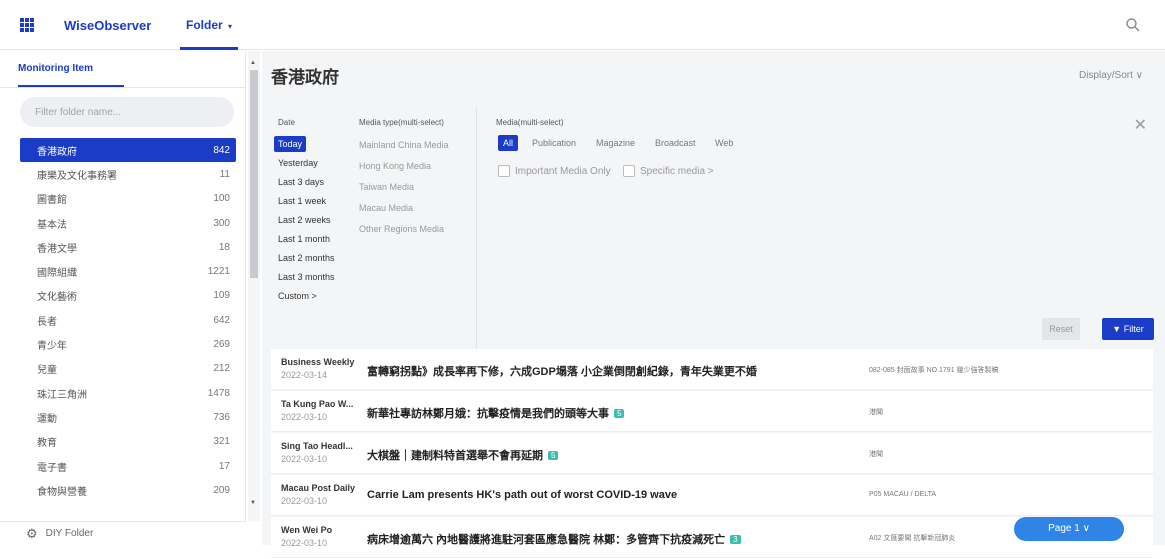 This screenshot has width=1165, height=559. What do you see at coordinates (304, 375) in the screenshot?
I see `result-date: 2022-03-14` at bounding box center [304, 375].